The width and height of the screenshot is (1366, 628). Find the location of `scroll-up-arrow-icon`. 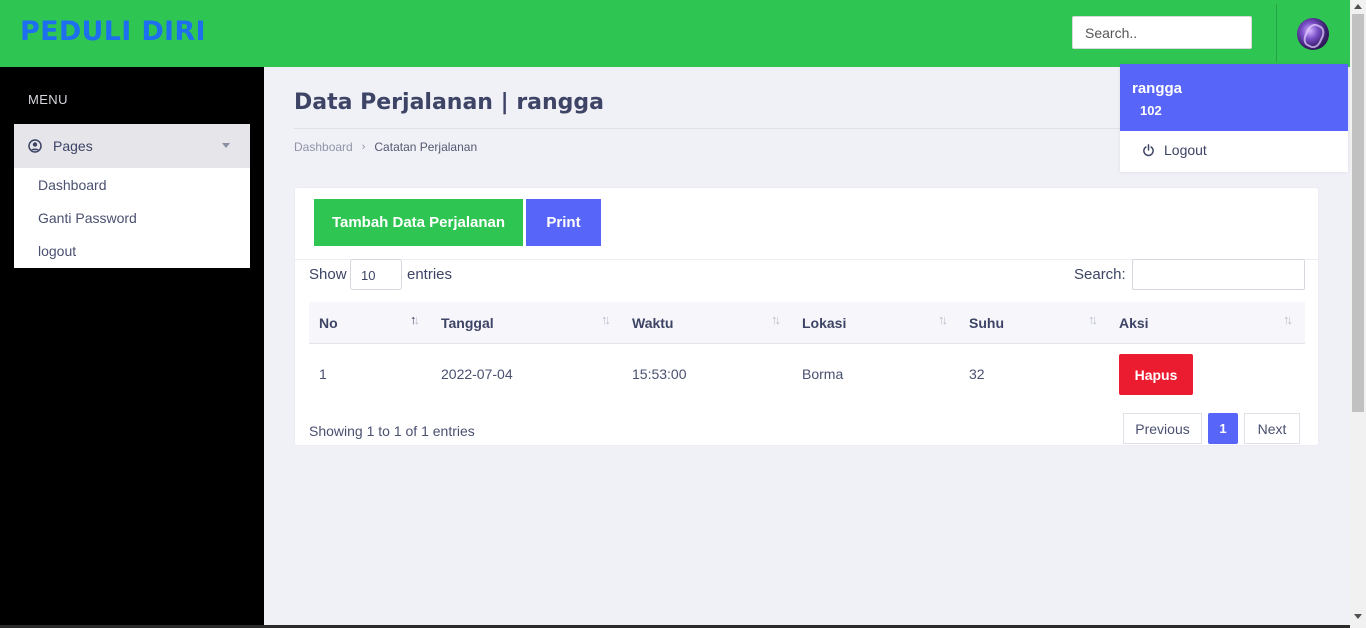

scroll-up-arrow-icon is located at coordinates (1358, 6).